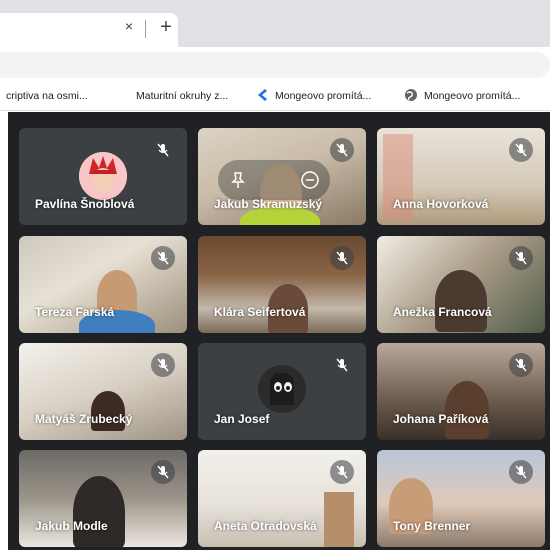 The width and height of the screenshot is (550, 550). Describe the element at coordinates (145, 29) in the screenshot. I see `tab-separator` at that location.